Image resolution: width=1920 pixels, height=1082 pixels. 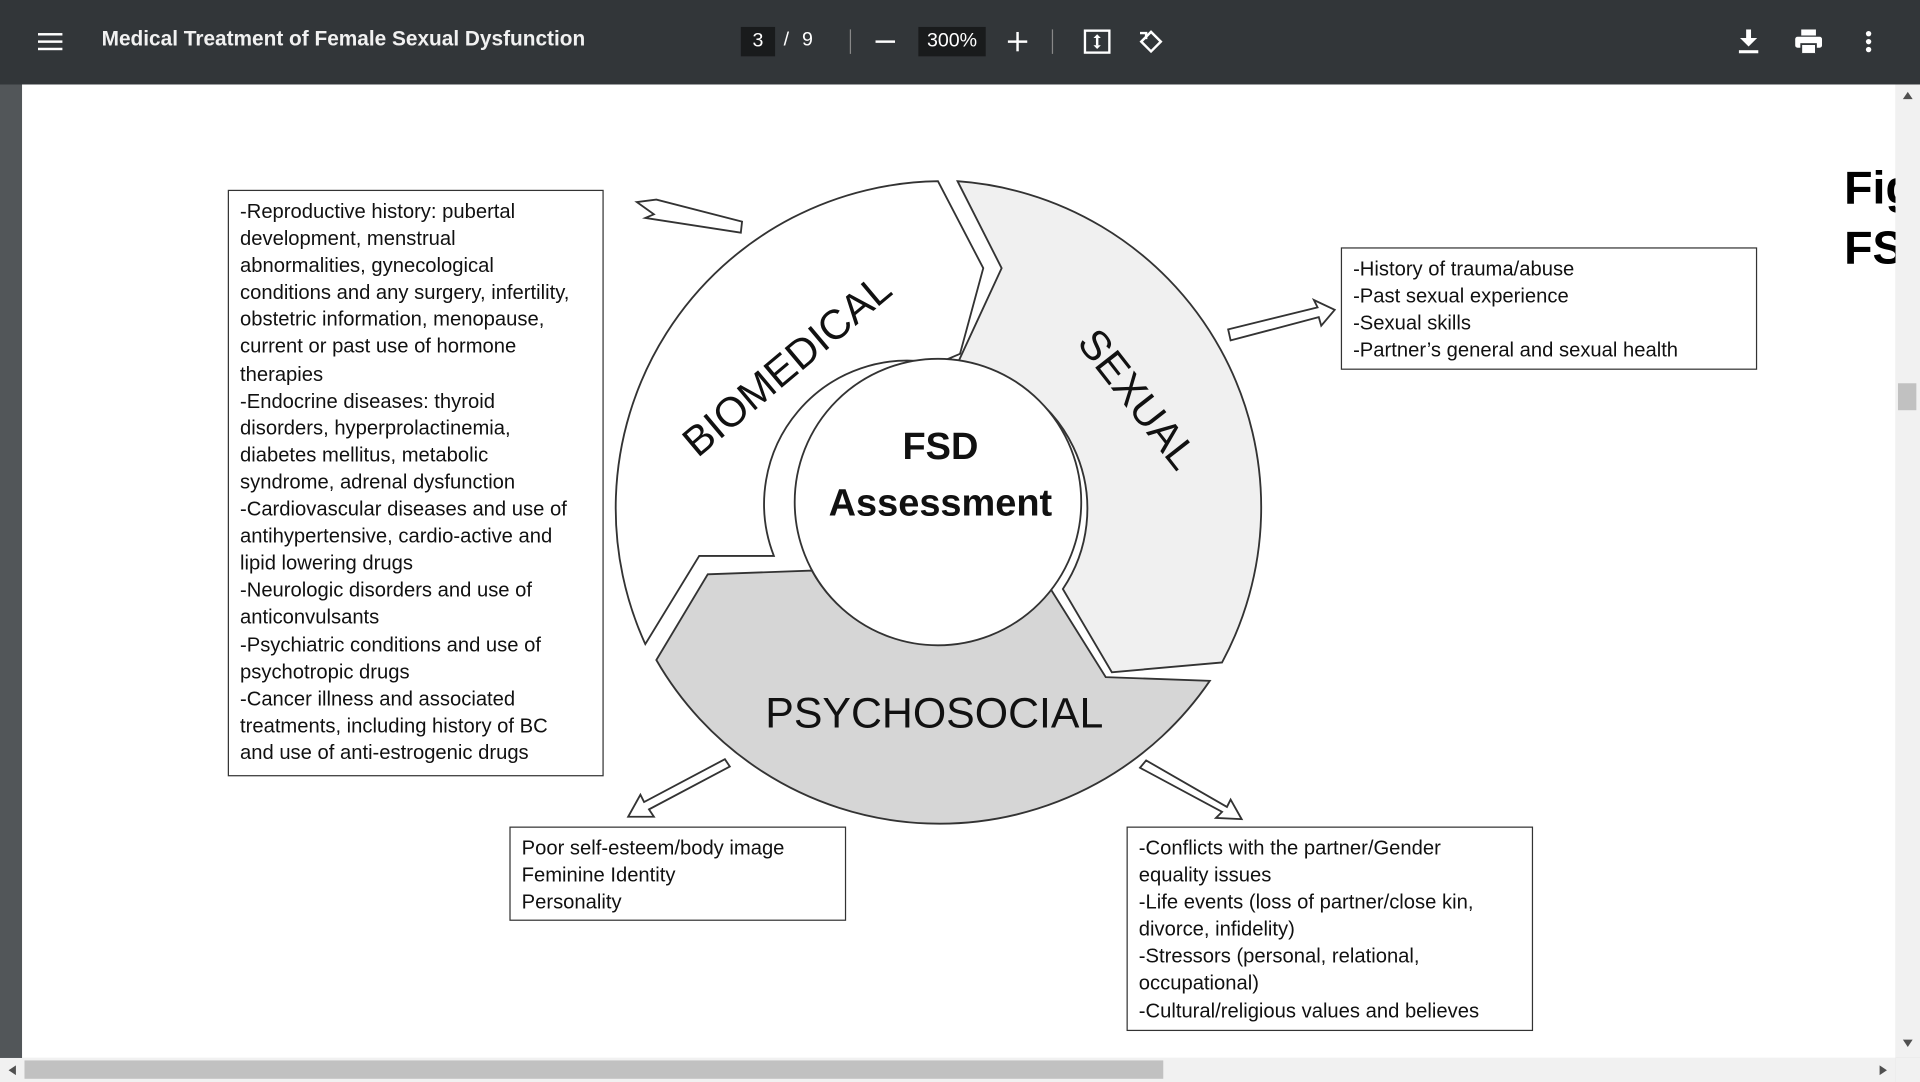 What do you see at coordinates (1097, 41) in the screenshot?
I see `fit-to-page-icon` at bounding box center [1097, 41].